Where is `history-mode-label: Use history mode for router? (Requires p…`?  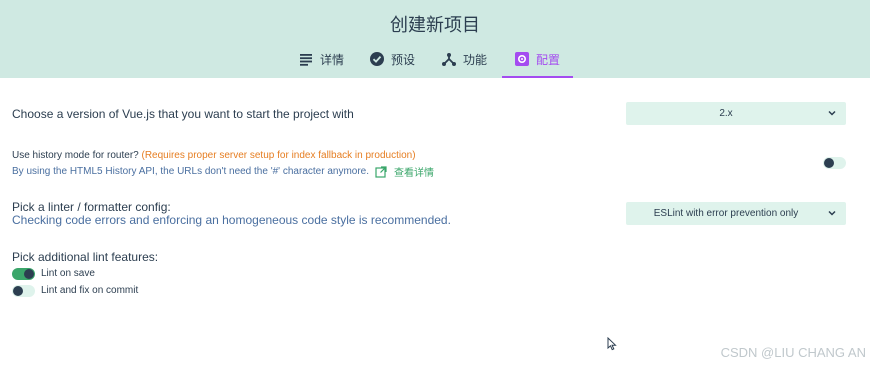 history-mode-label: Use history mode for router? (Requires p… is located at coordinates (214, 155).